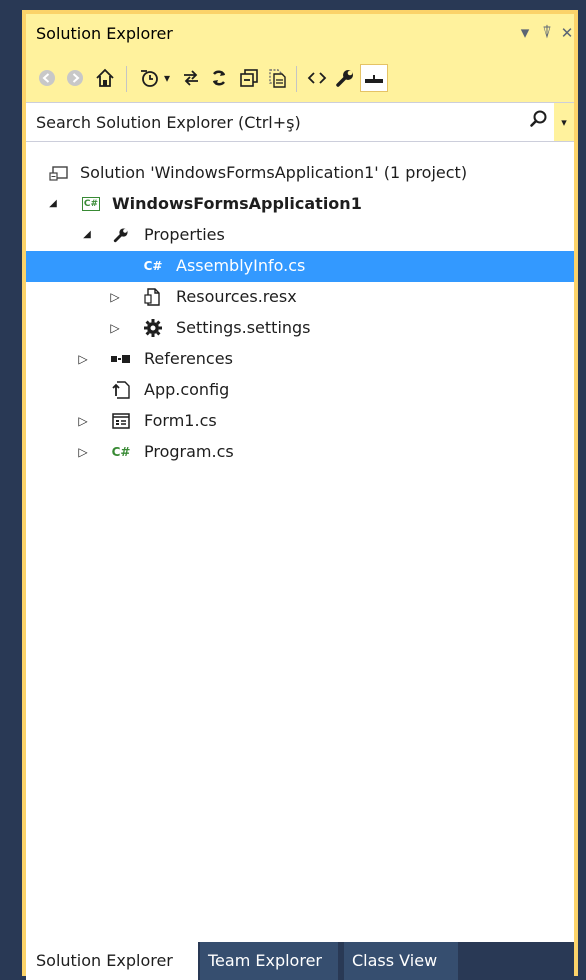 The image size is (586, 980). I want to click on properties-button, so click(345, 78).